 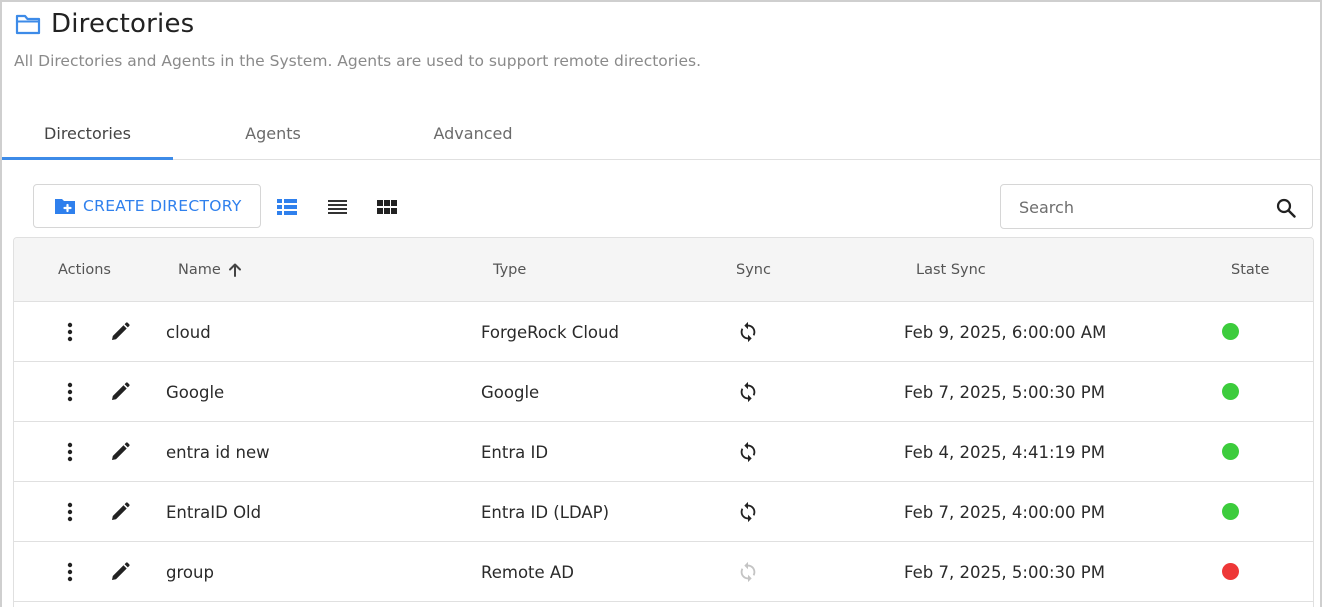 I want to click on page-title: Directories, so click(x=123, y=24).